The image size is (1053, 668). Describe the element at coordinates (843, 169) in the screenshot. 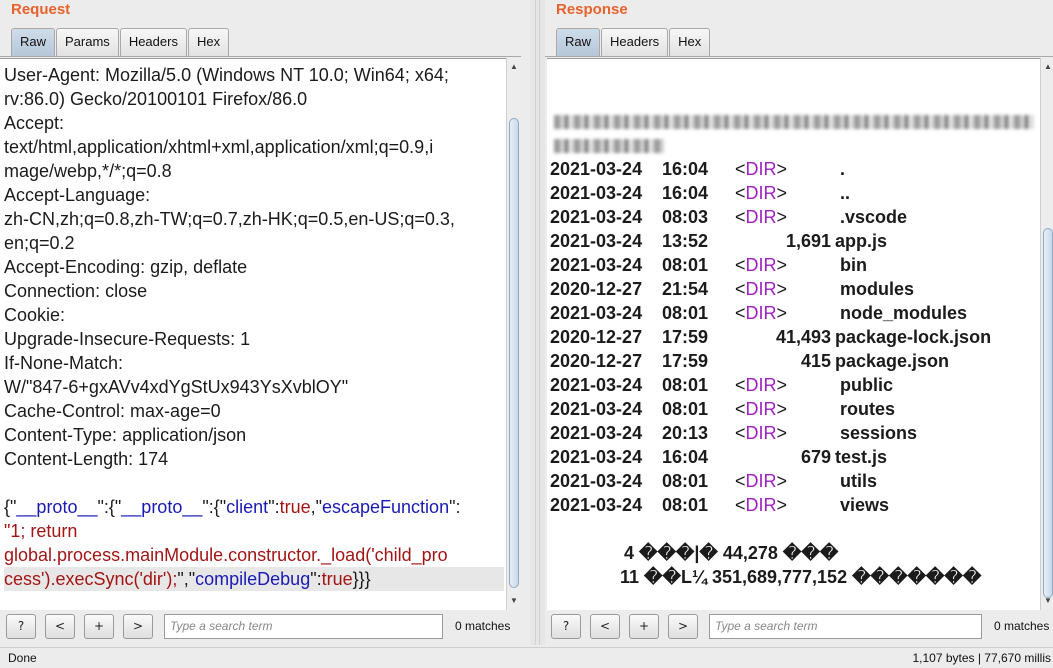

I see `entry-name: .` at that location.